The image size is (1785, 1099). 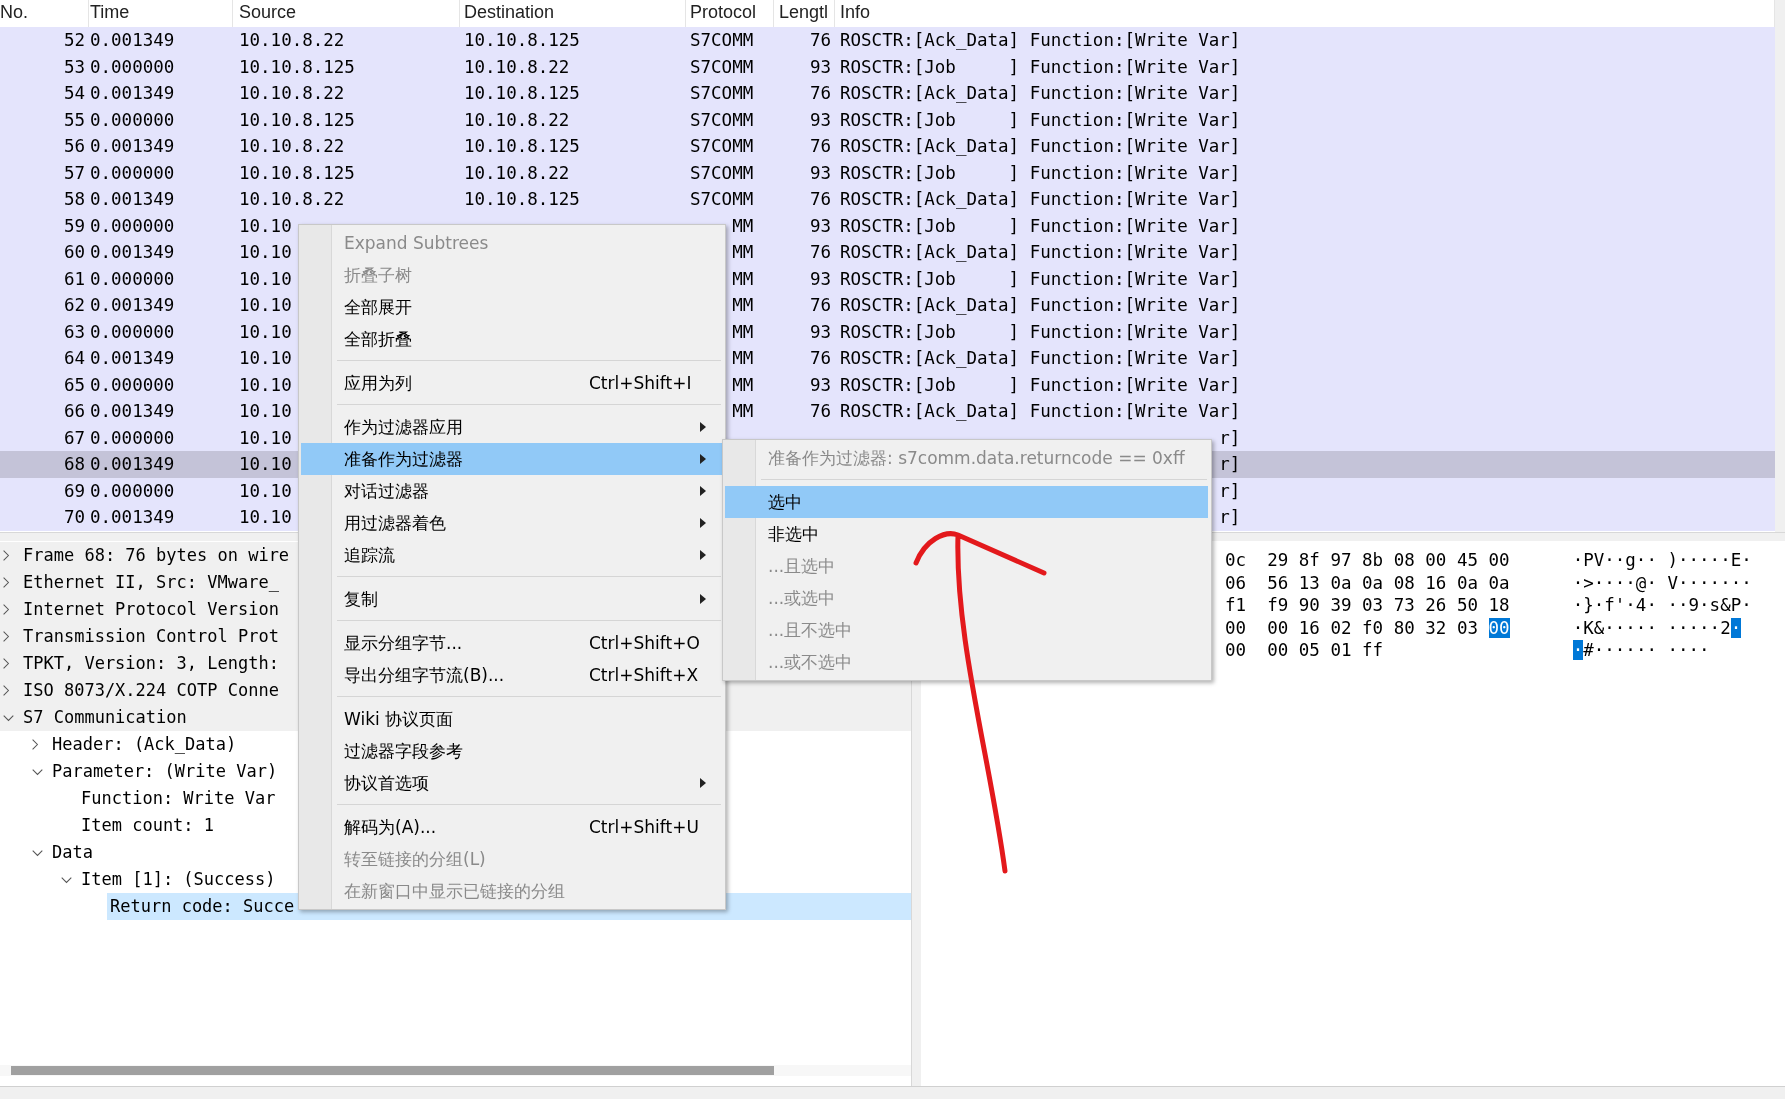 What do you see at coordinates (74, 331) in the screenshot?
I see `table-cell: 63` at bounding box center [74, 331].